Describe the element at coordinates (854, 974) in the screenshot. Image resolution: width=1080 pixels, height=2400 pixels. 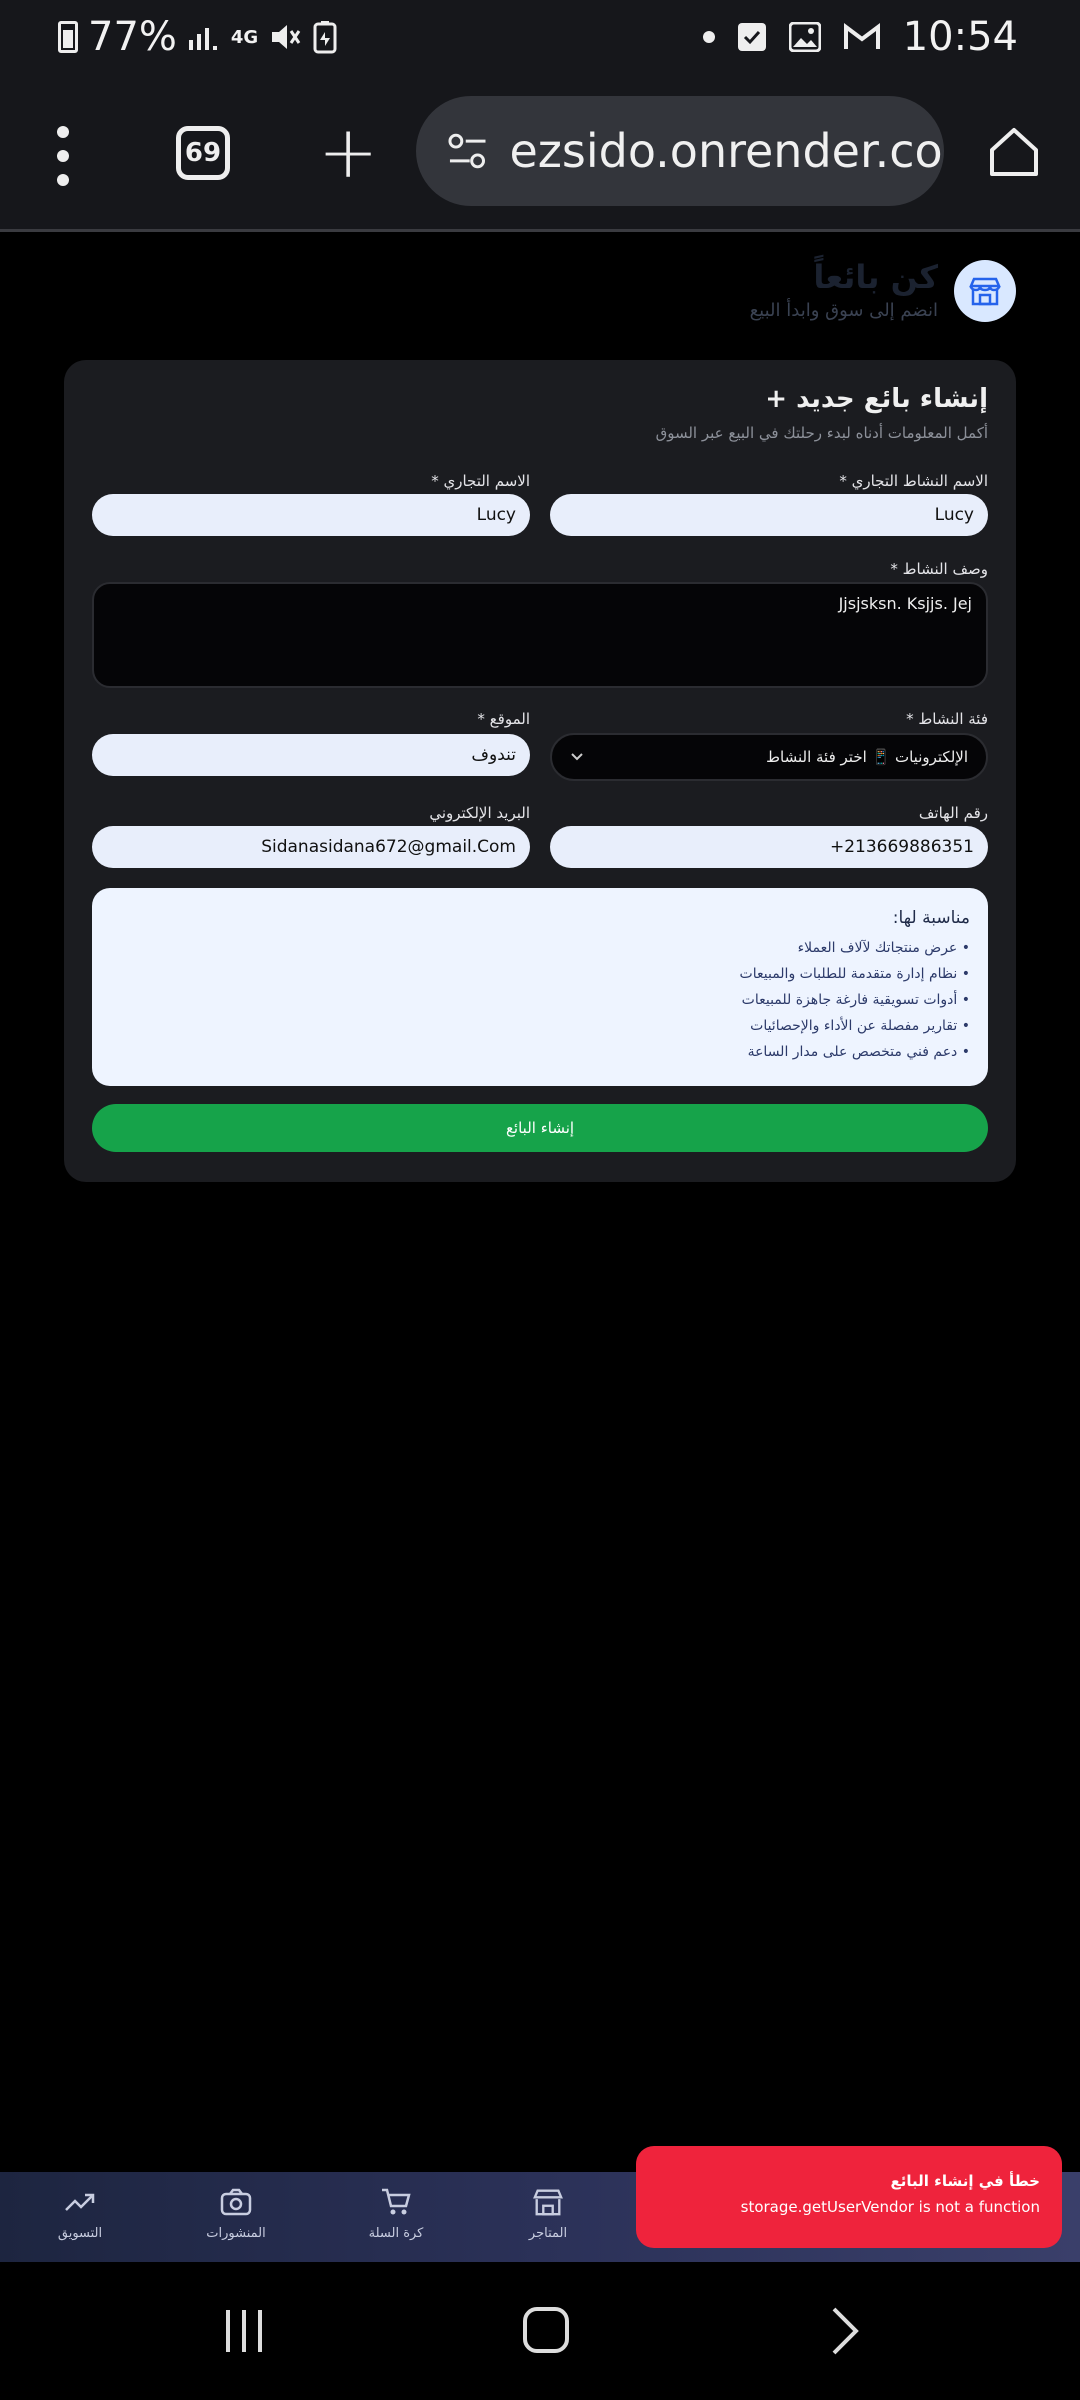
I see `benefit-item: • نظام إدارة متقدمة للطلبات والمبيعات` at that location.